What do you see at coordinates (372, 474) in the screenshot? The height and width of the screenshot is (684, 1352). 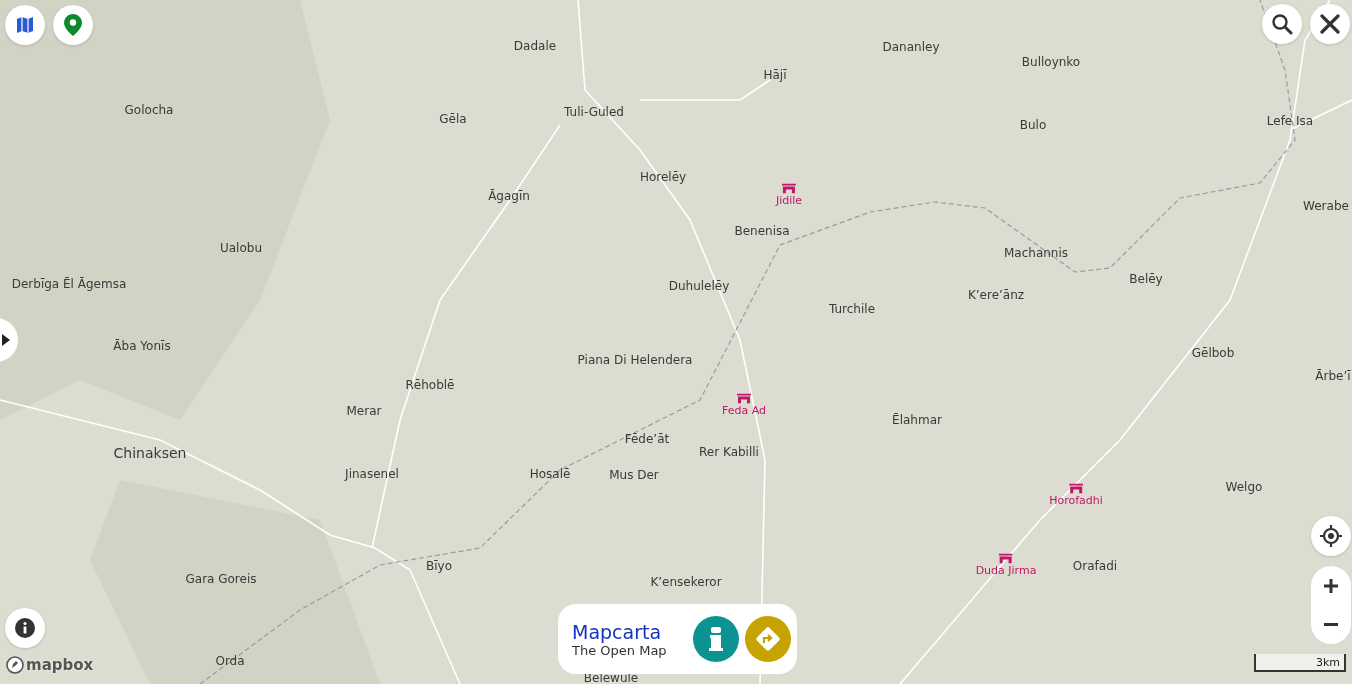 I see `place-label: Jinasenel` at bounding box center [372, 474].